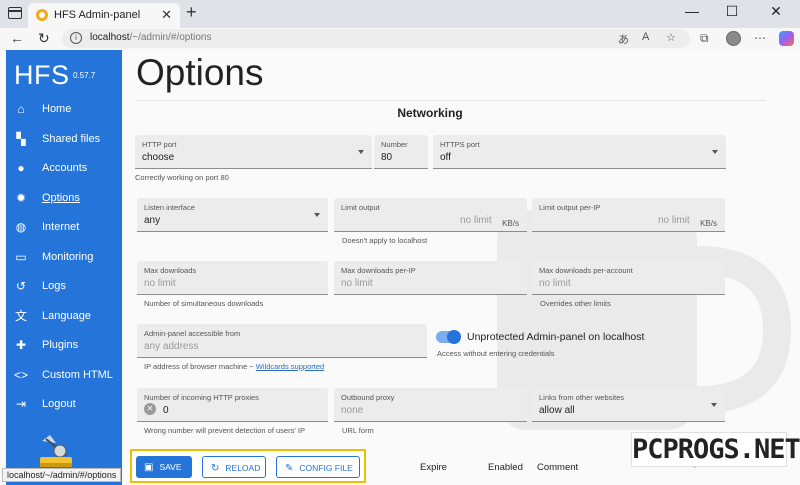  I want to click on puzzle-icon: ✚, so click(21, 345).